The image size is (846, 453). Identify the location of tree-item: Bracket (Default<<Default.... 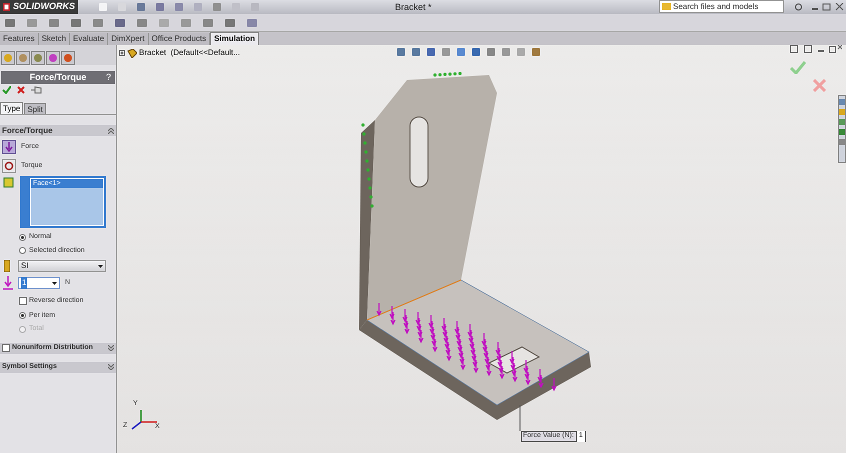
(189, 53).